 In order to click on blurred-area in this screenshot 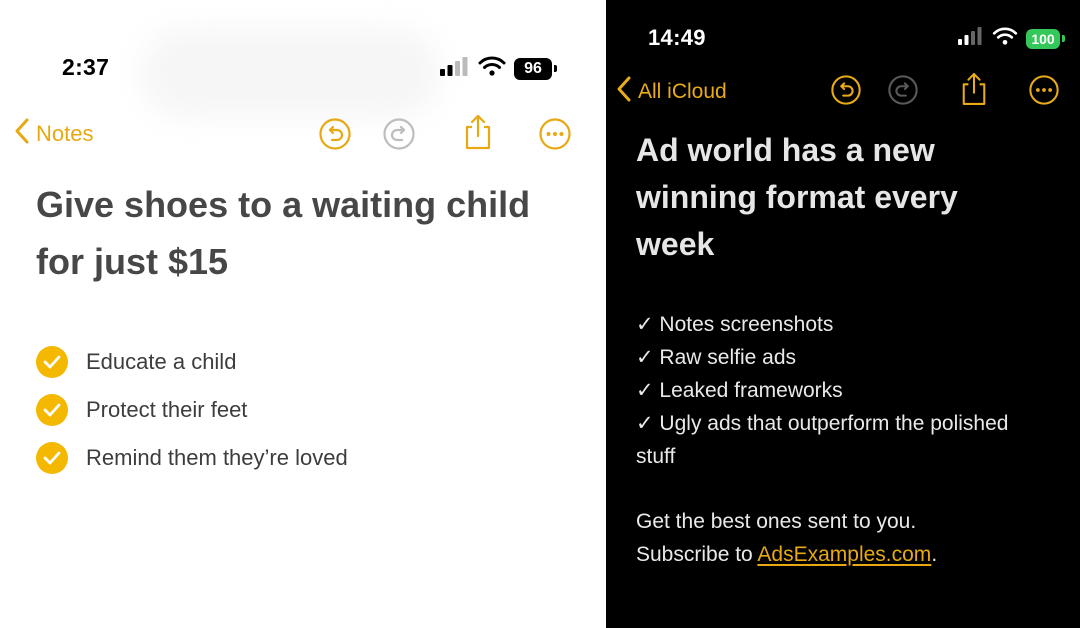, I will do `click(290, 73)`.